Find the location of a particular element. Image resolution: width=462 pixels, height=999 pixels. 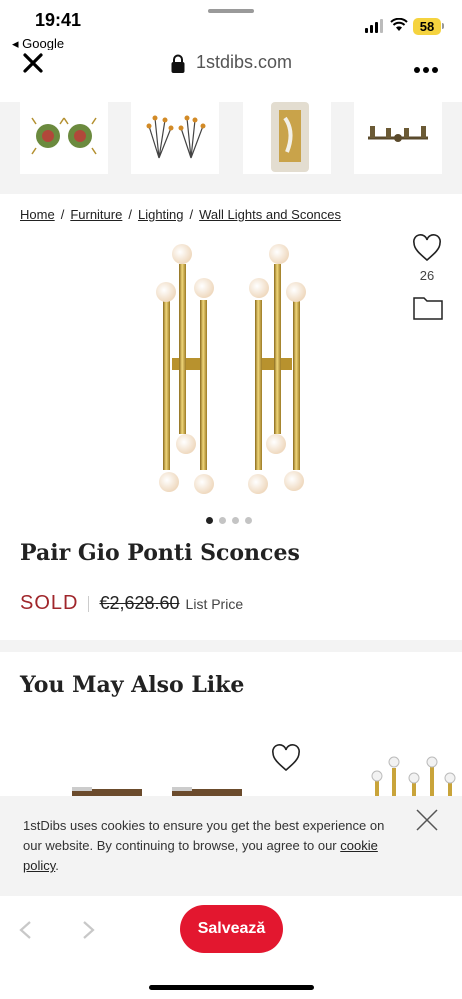

save-button: Salvează is located at coordinates (231, 929).